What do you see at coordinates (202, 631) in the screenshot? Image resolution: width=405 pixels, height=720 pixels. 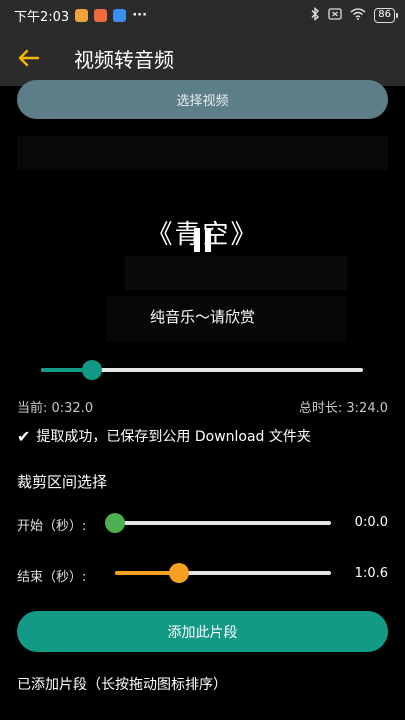 I see `add-segment-button: 添加此片段` at bounding box center [202, 631].